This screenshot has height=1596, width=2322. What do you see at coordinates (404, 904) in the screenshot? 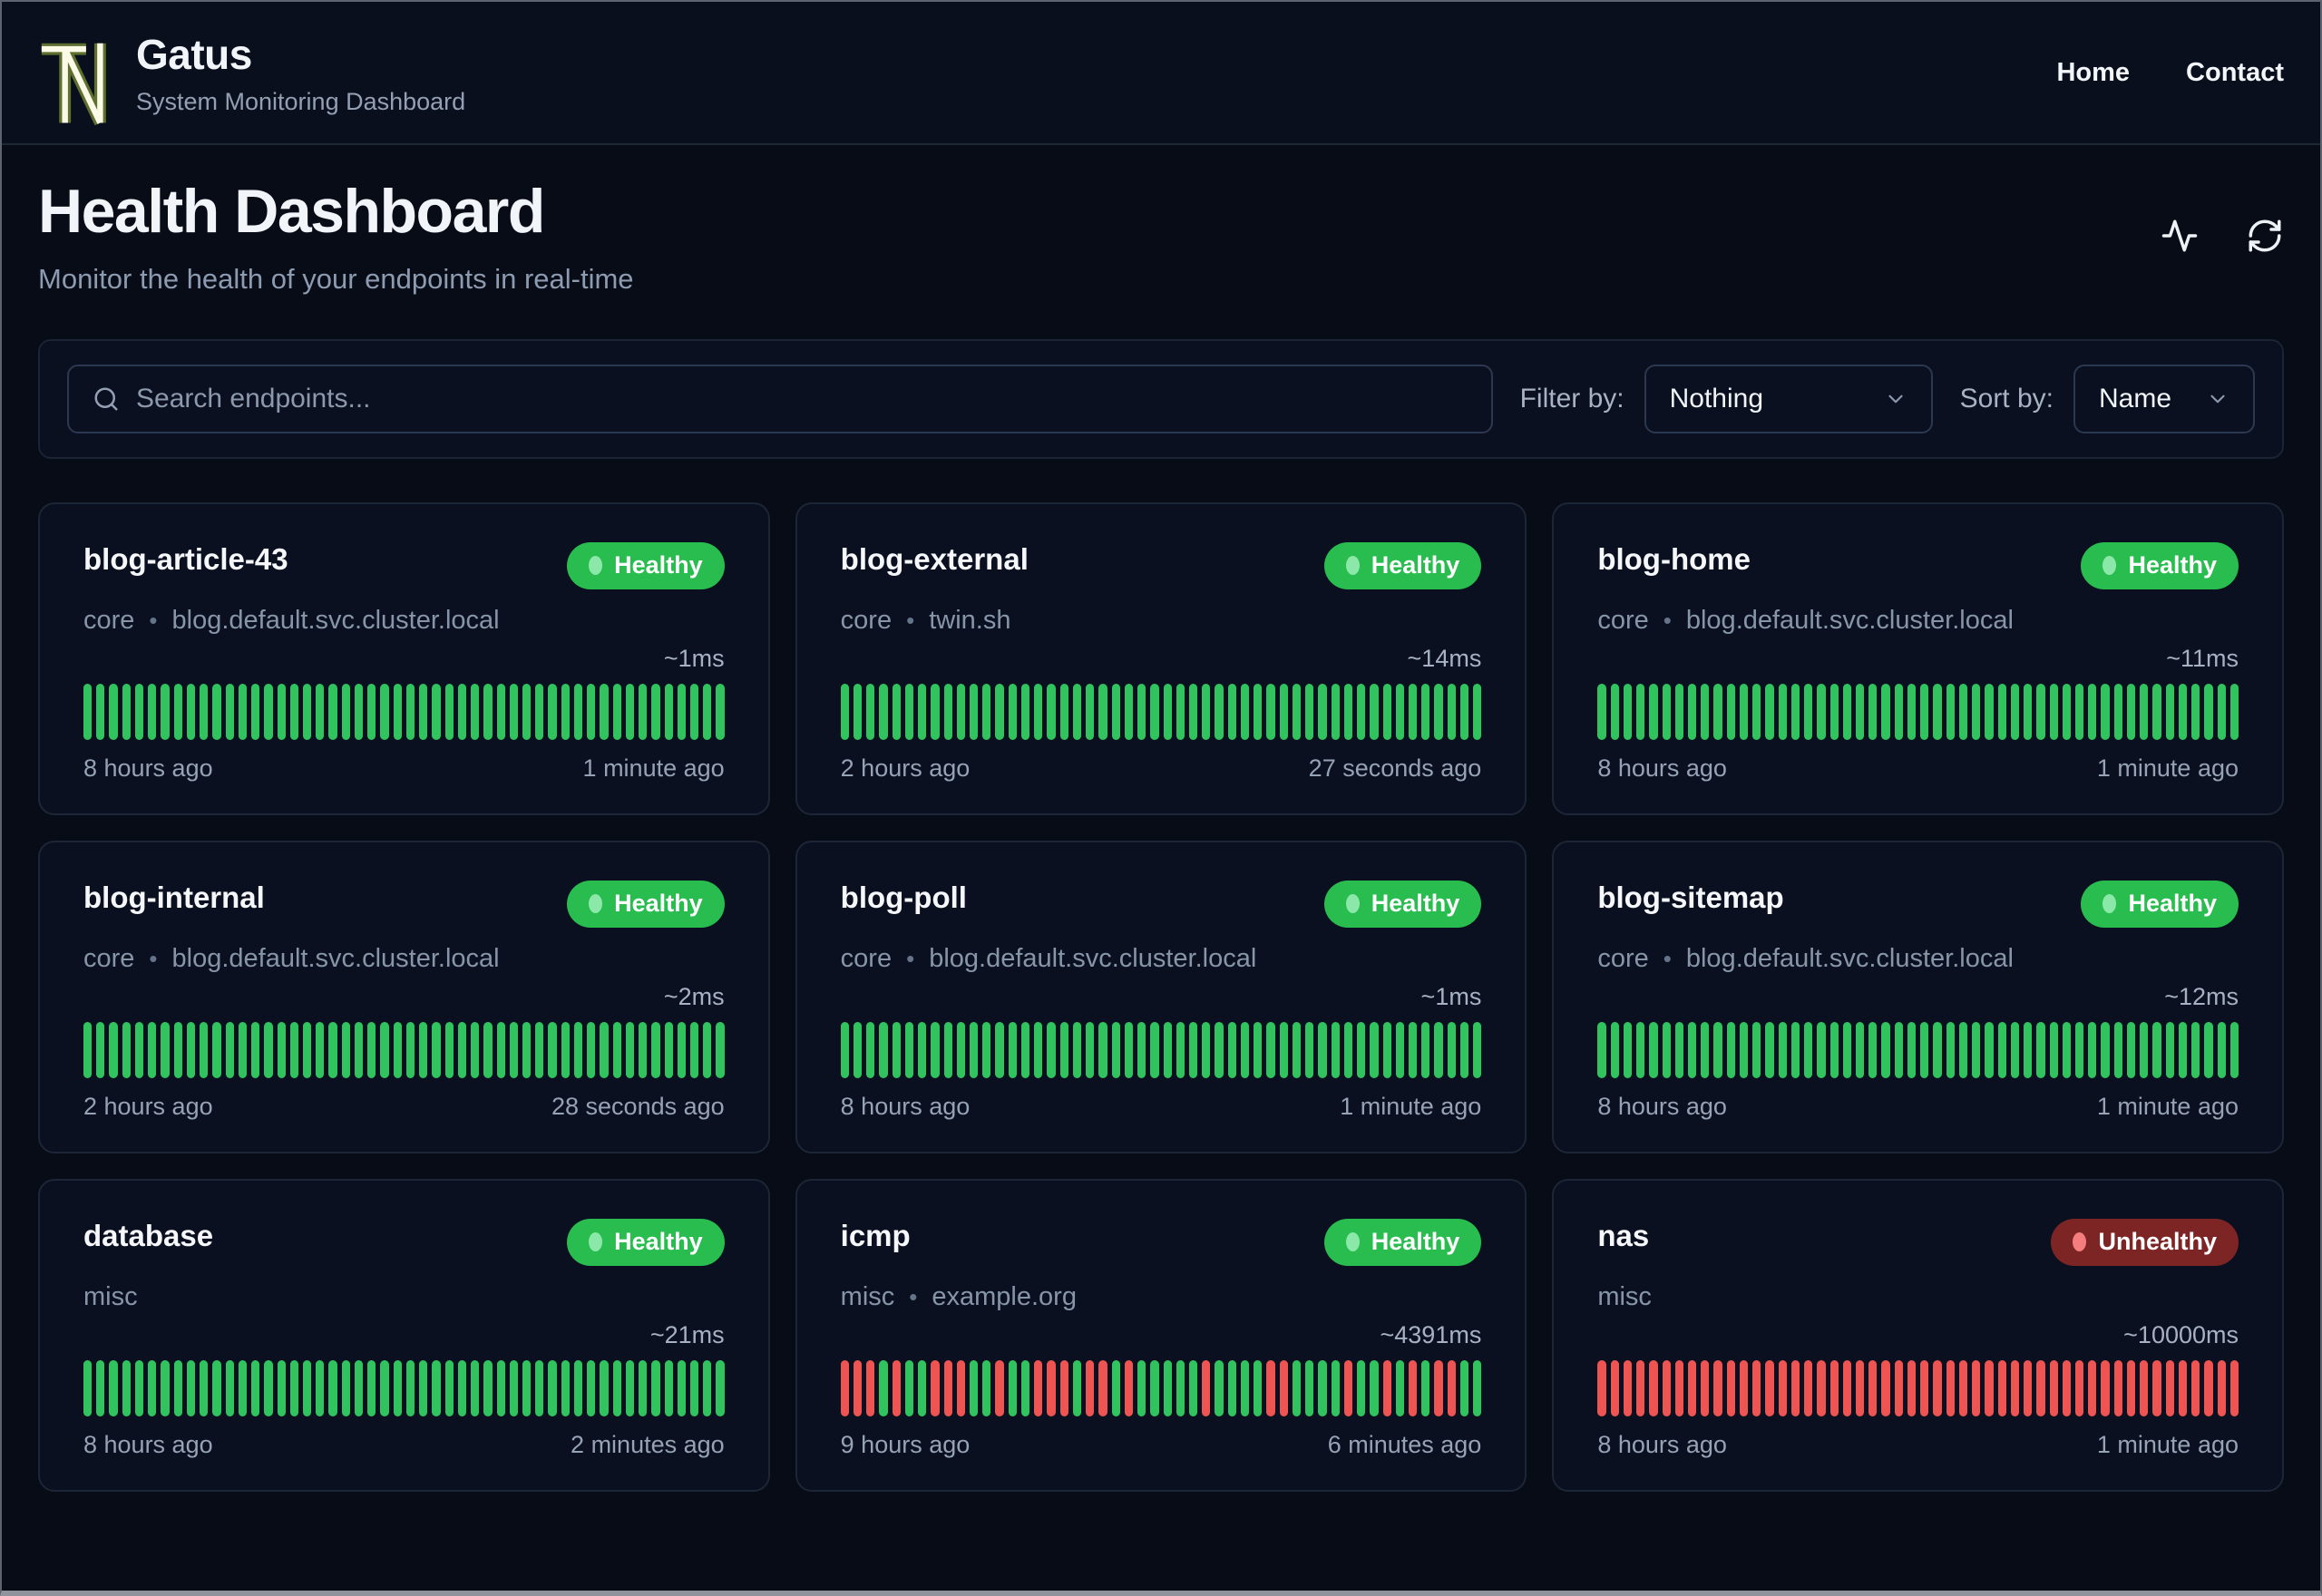
I see `card-top: blog-internal Healthy` at bounding box center [404, 904].